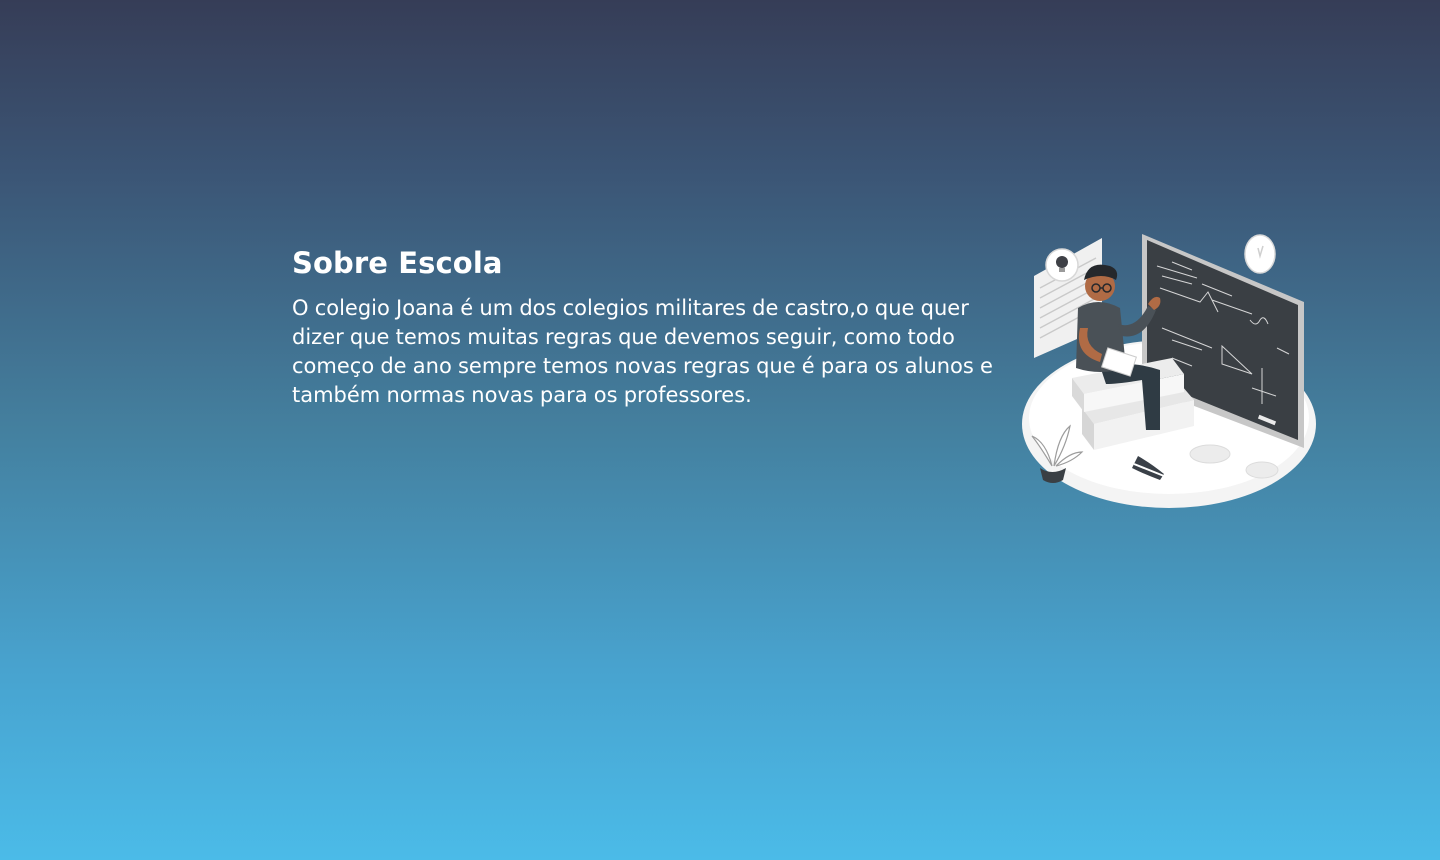  What do you see at coordinates (1169, 371) in the screenshot?
I see `teacher-chalkboard-illustration` at bounding box center [1169, 371].